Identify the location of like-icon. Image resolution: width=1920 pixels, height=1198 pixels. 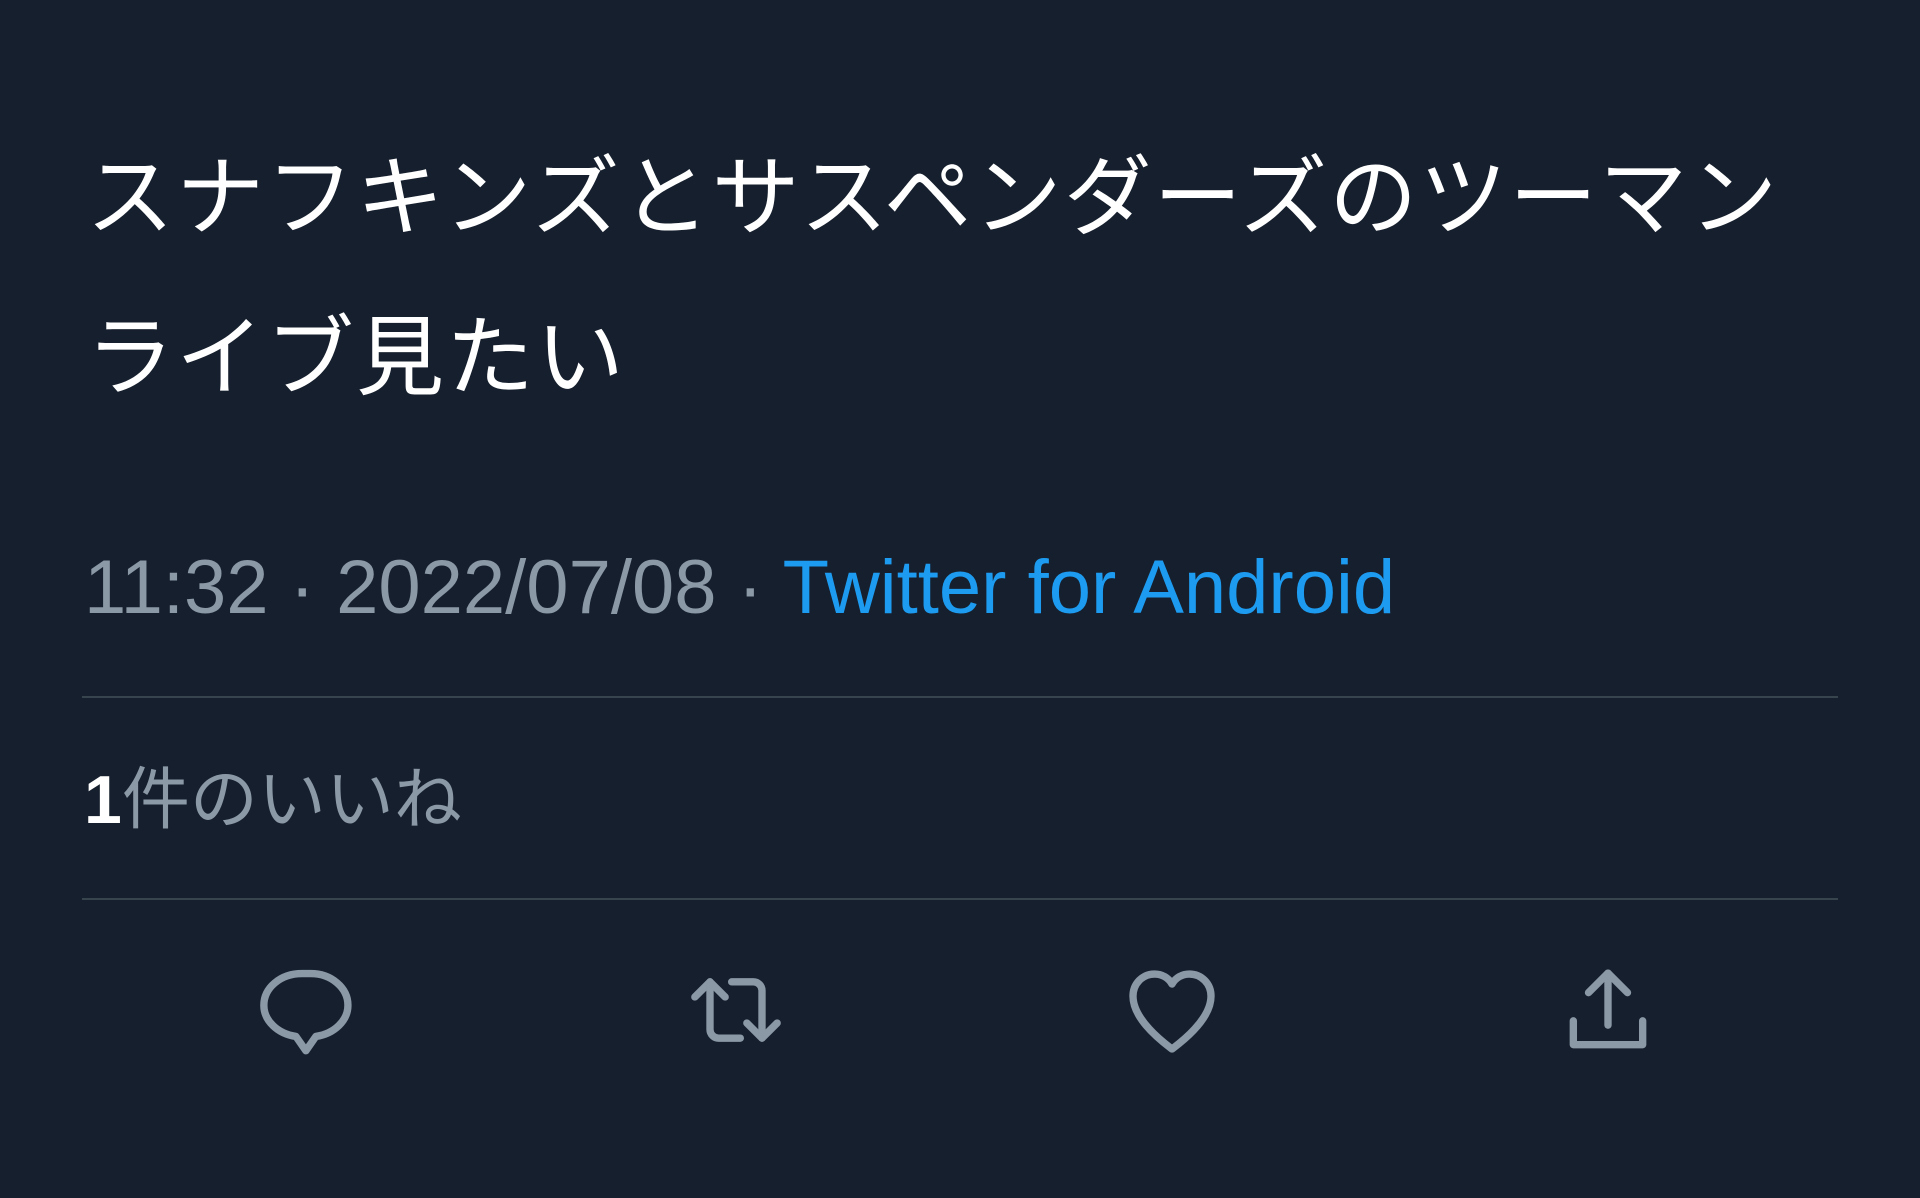
(1172, 1011).